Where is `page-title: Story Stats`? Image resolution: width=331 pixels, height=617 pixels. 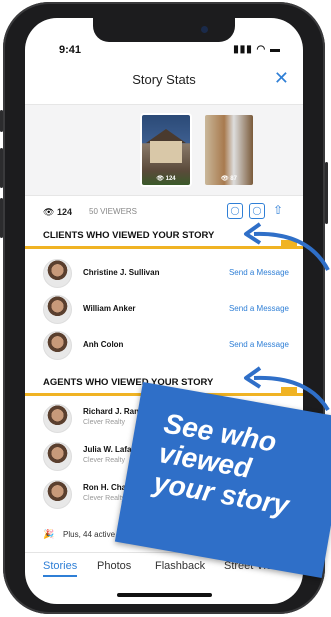 page-title: Story Stats is located at coordinates (164, 79).